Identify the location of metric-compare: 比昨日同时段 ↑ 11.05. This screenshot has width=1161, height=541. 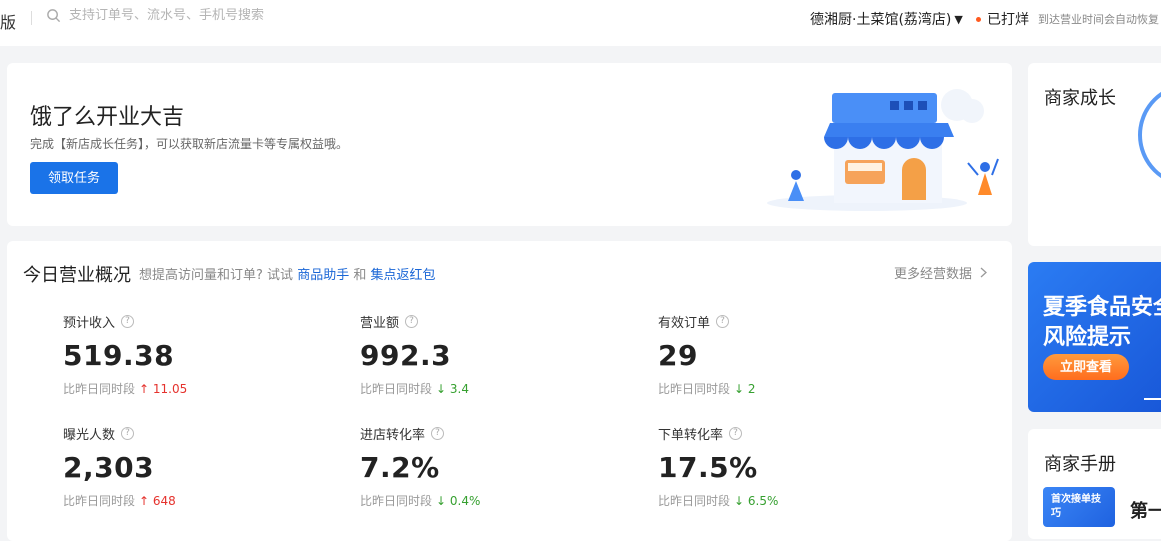
(203, 388).